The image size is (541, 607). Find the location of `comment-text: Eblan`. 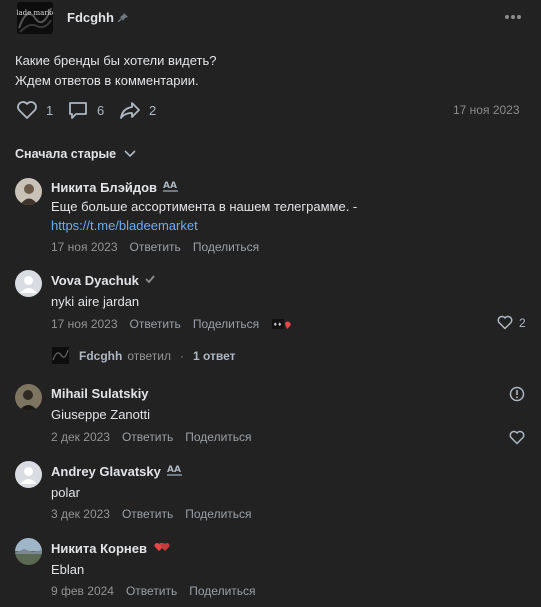

comment-text: Eblan is located at coordinates (68, 569).